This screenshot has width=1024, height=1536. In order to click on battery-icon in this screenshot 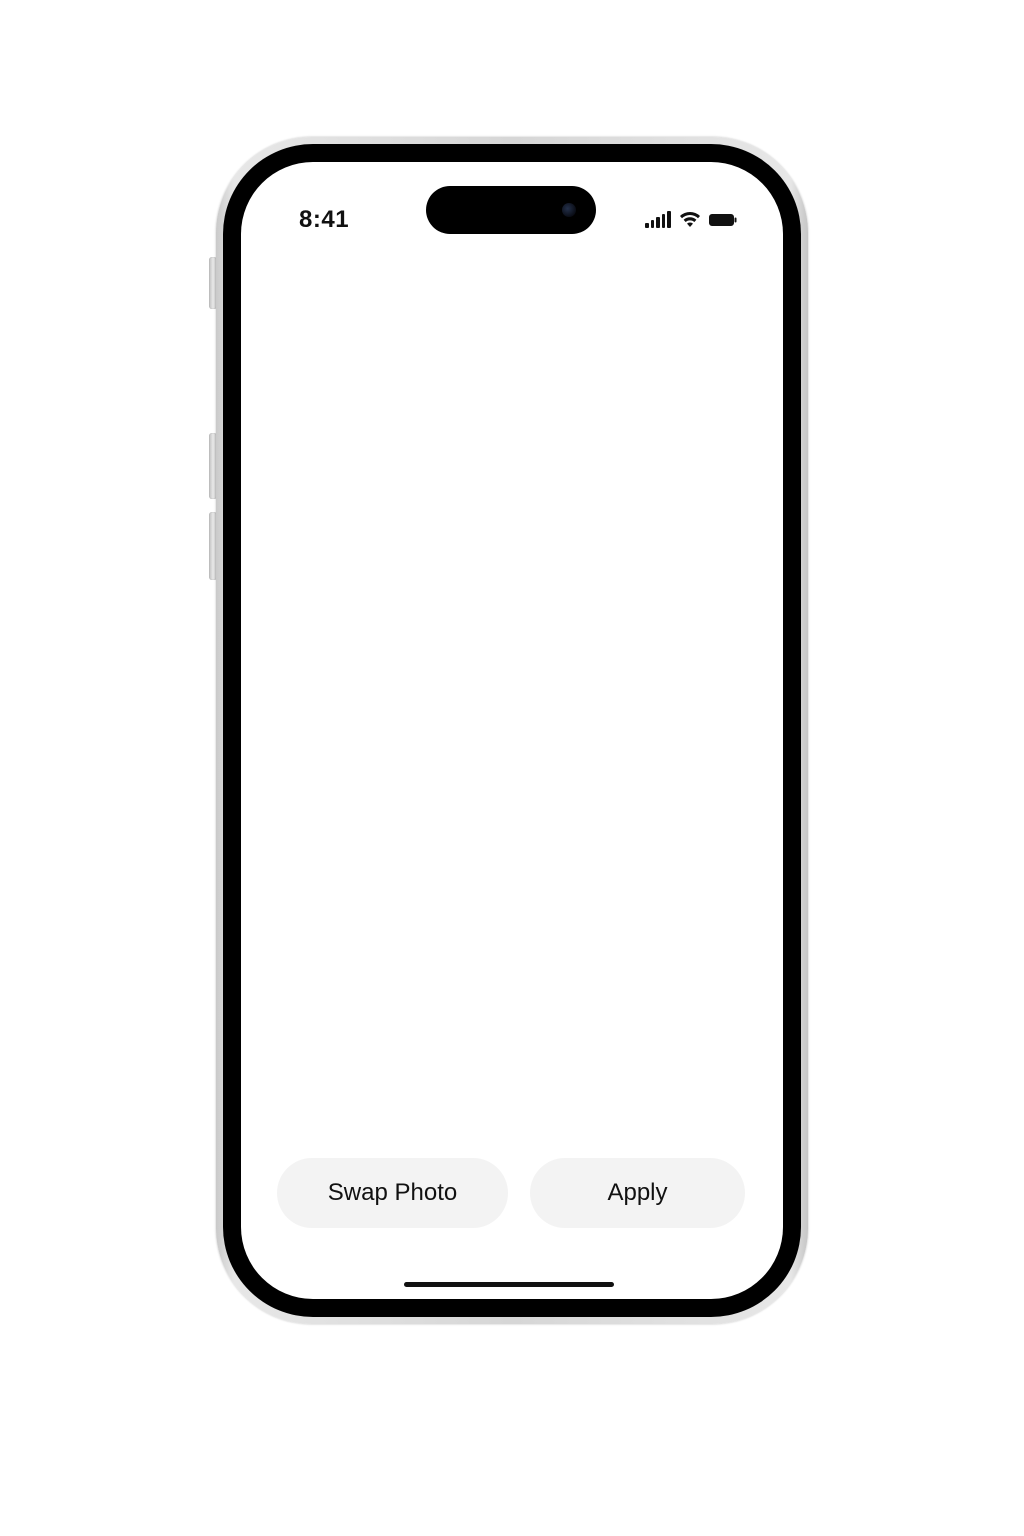, I will do `click(722, 220)`.